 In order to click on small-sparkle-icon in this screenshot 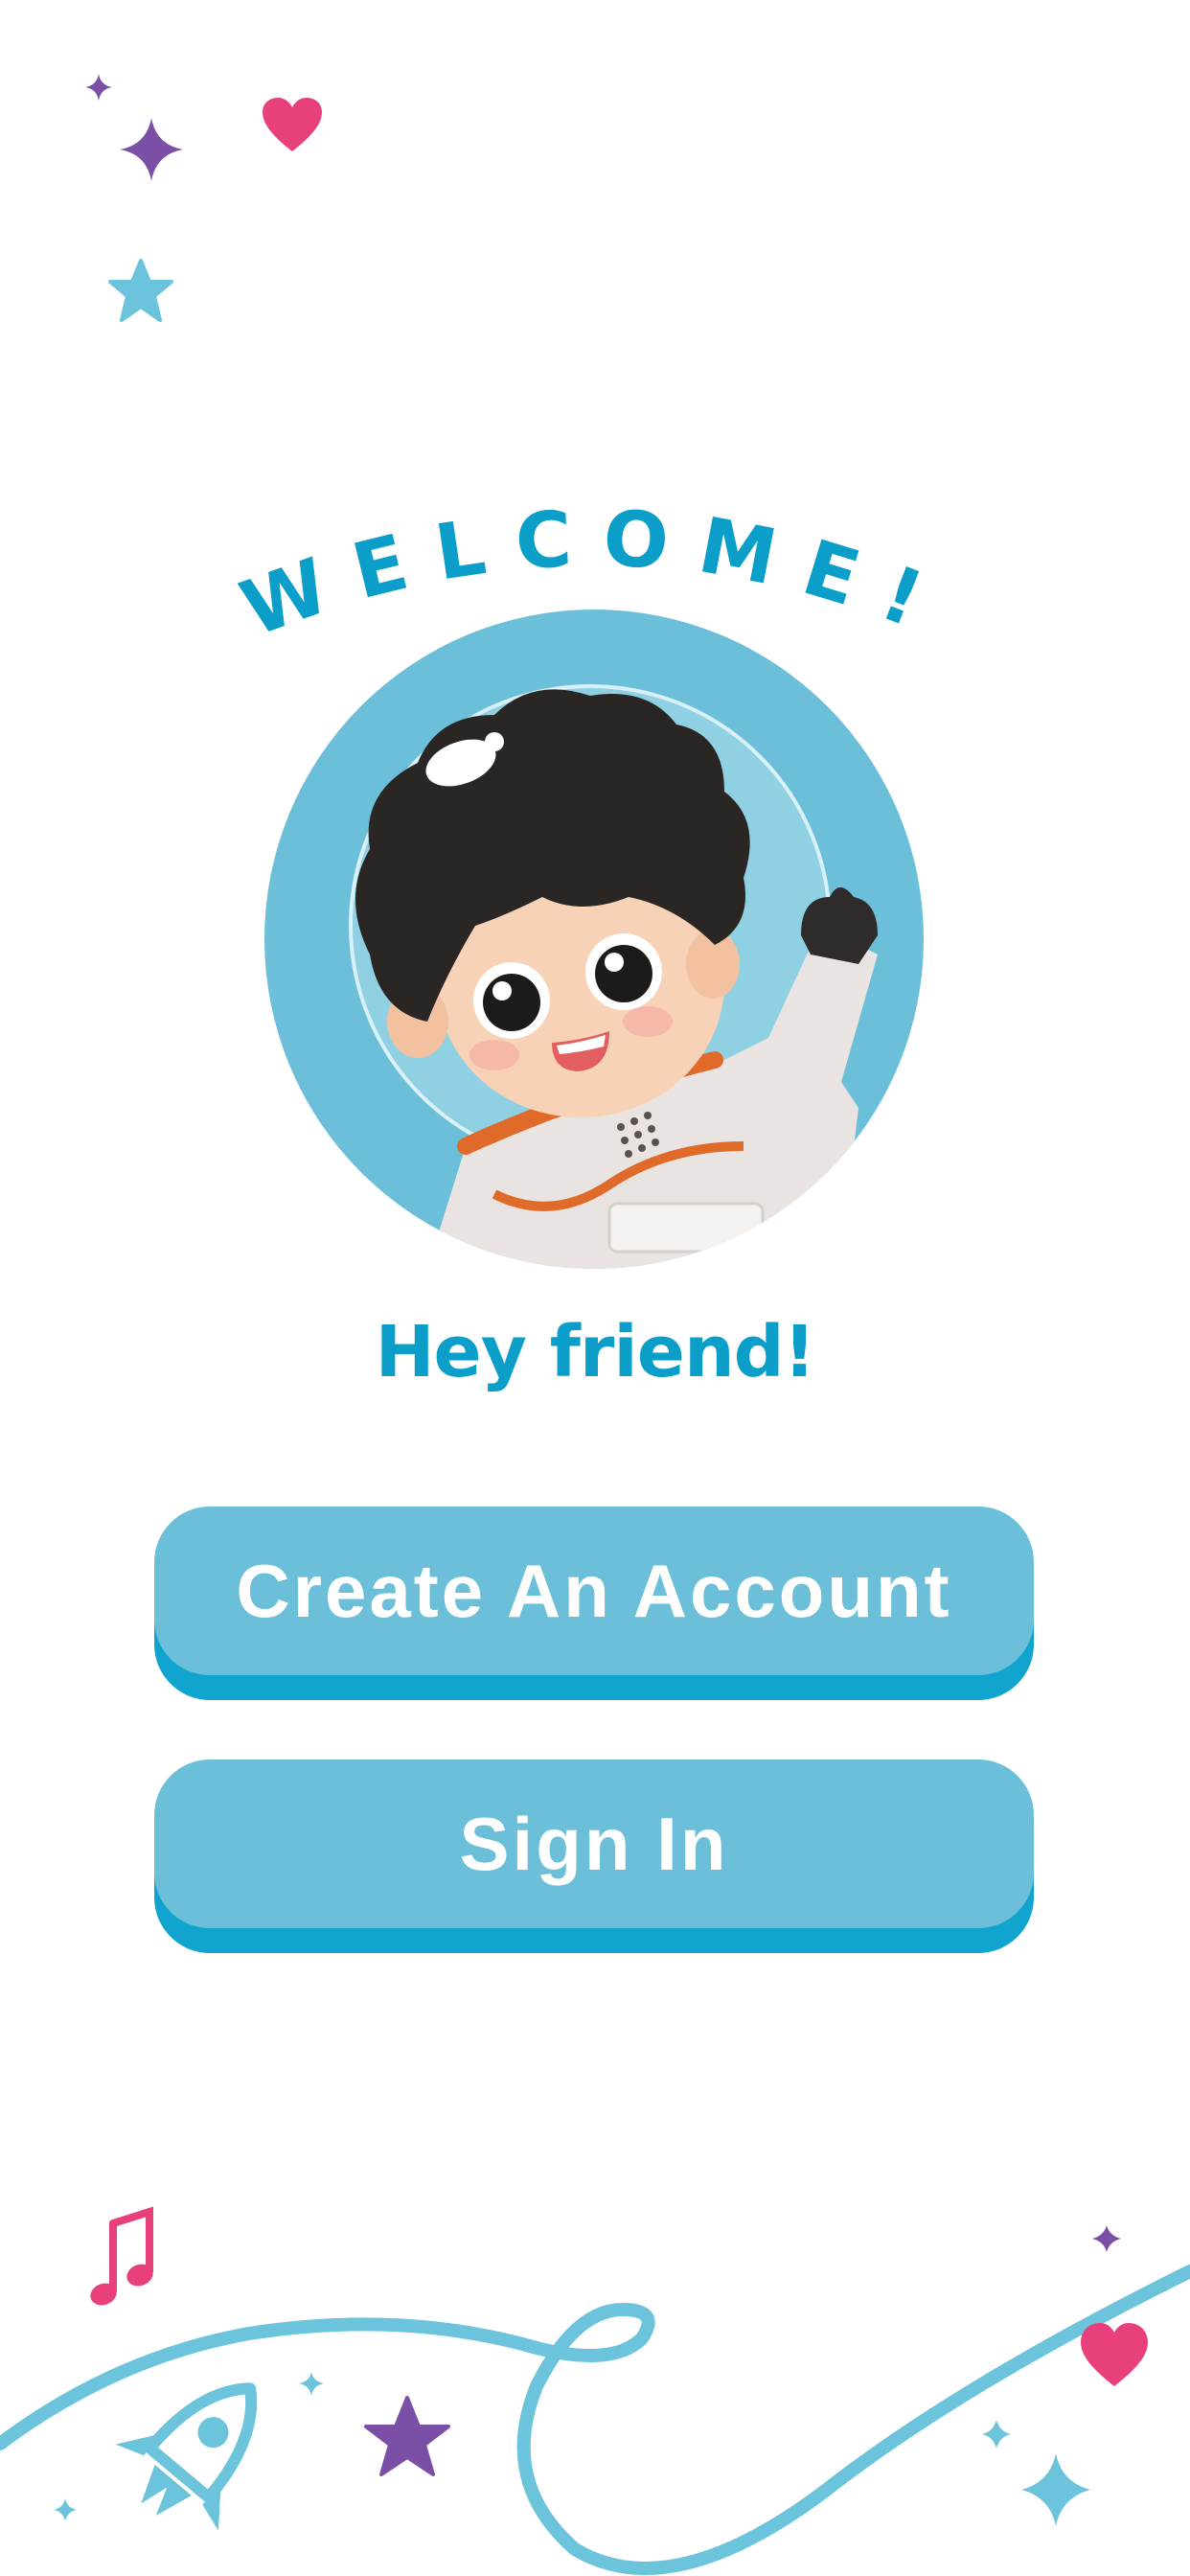, I will do `click(99, 87)`.